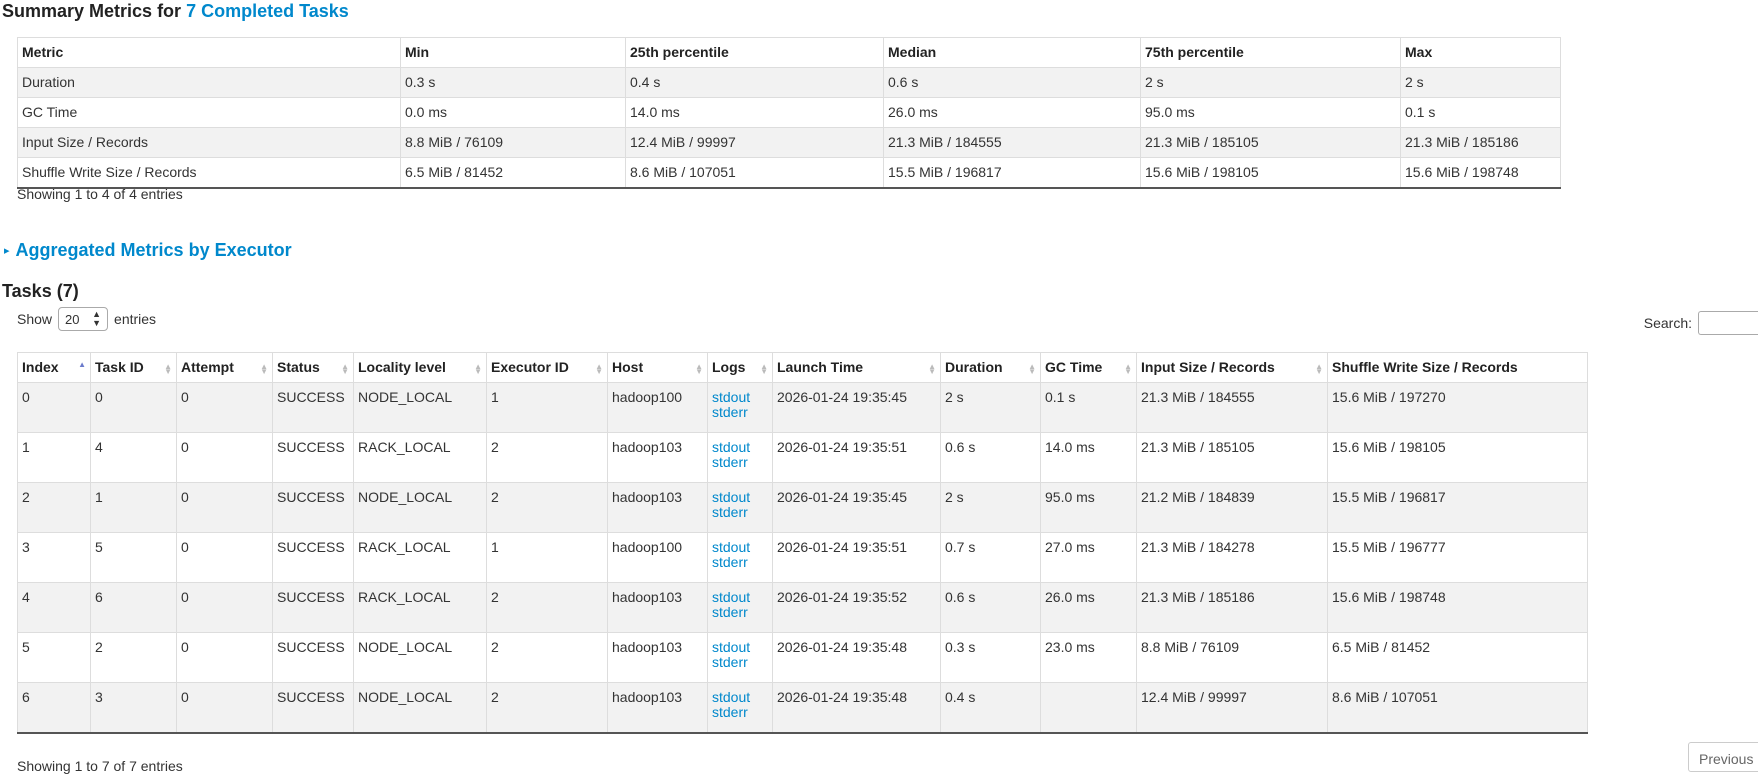 The width and height of the screenshot is (1758, 775). I want to click on column-header-label: Status, so click(298, 367).